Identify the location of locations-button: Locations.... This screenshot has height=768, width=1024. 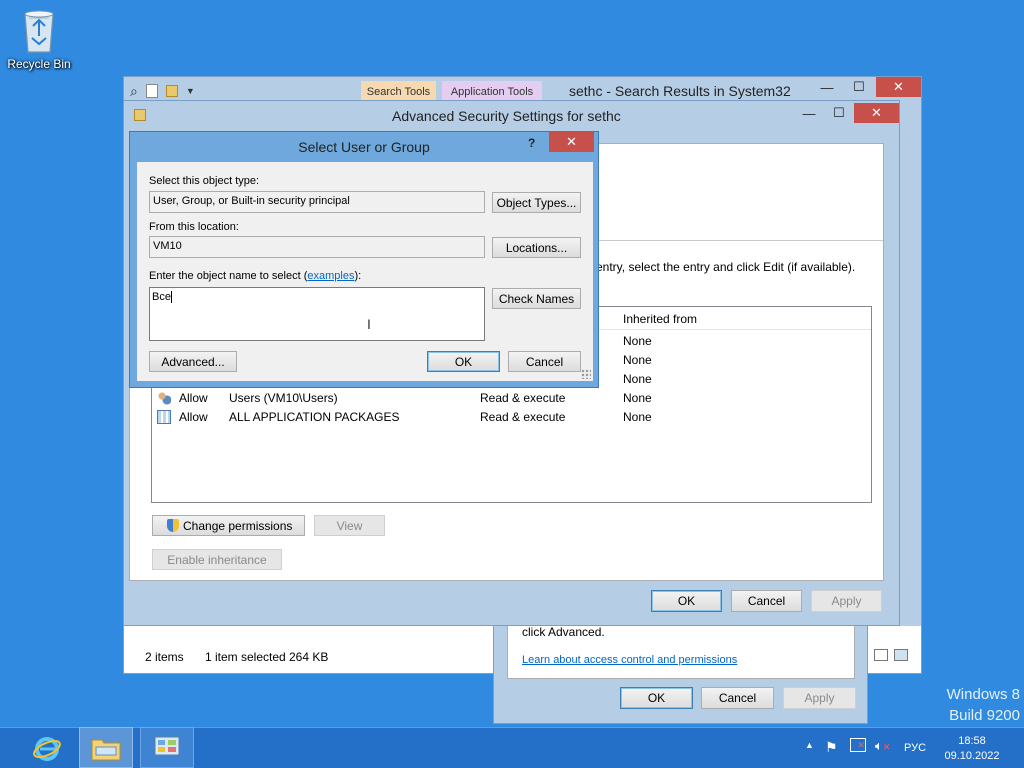
(536, 247).